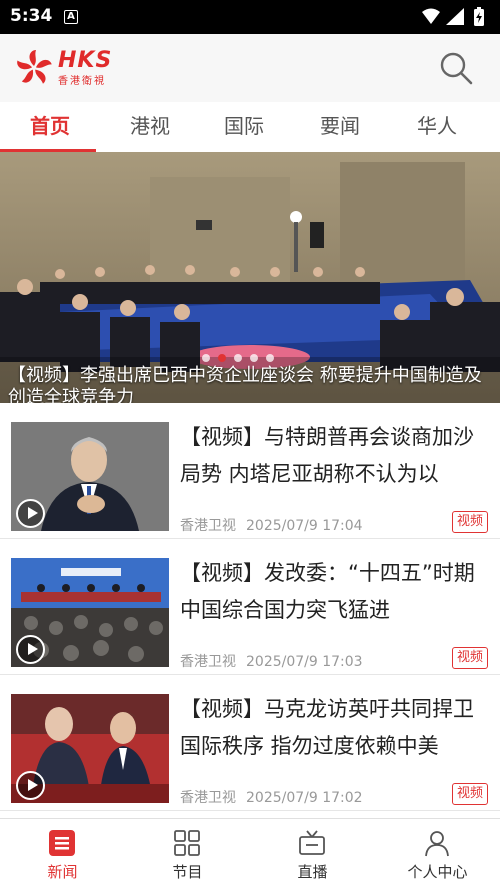  I want to click on news-meta: 香港卫视 2025/07/9 17:02, so click(276, 797).